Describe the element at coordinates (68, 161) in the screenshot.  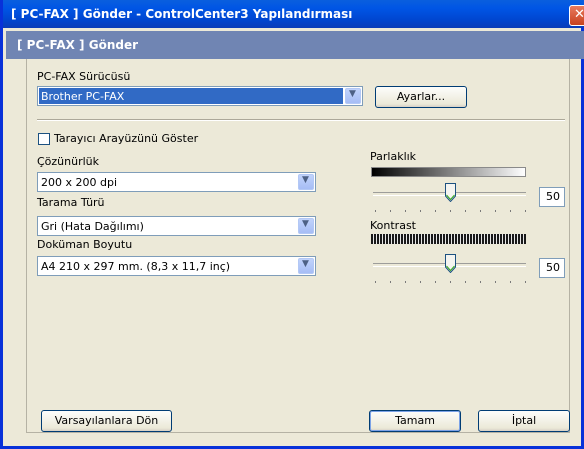
I see `resolution-label: Çözünürlük` at that location.